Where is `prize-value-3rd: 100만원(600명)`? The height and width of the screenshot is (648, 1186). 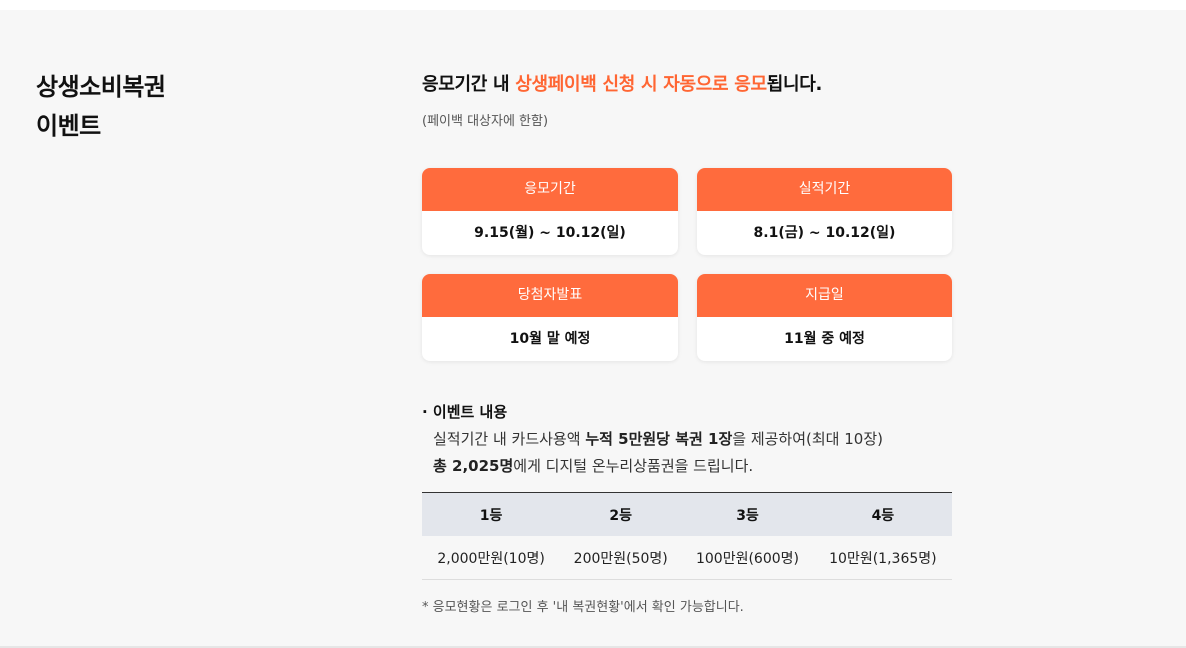 prize-value-3rd: 100만원(600명) is located at coordinates (747, 558).